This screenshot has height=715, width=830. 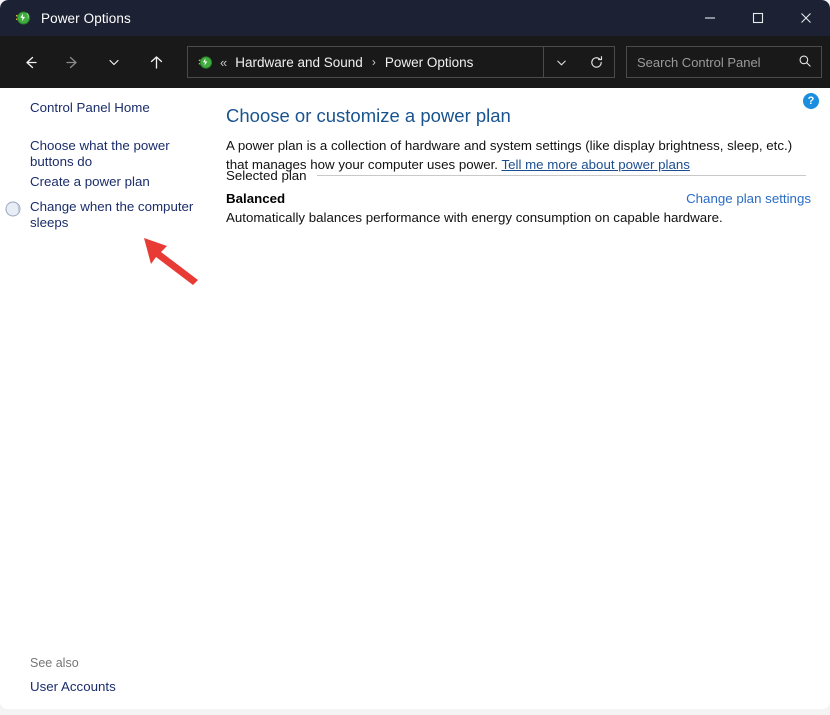 I want to click on window-controls, so click(x=758, y=18).